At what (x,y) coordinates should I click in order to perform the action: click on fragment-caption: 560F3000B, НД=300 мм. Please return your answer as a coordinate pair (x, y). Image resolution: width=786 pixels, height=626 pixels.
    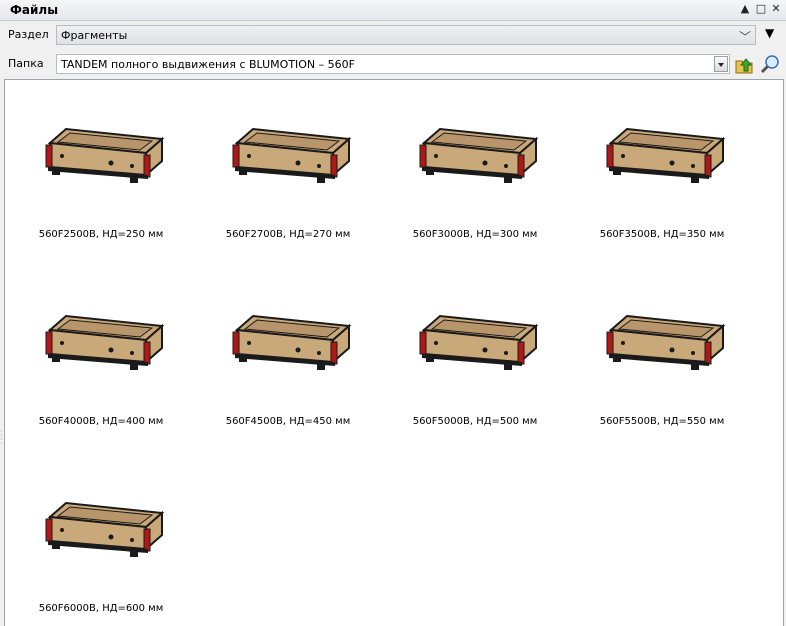
    Looking at the image, I should click on (475, 234).